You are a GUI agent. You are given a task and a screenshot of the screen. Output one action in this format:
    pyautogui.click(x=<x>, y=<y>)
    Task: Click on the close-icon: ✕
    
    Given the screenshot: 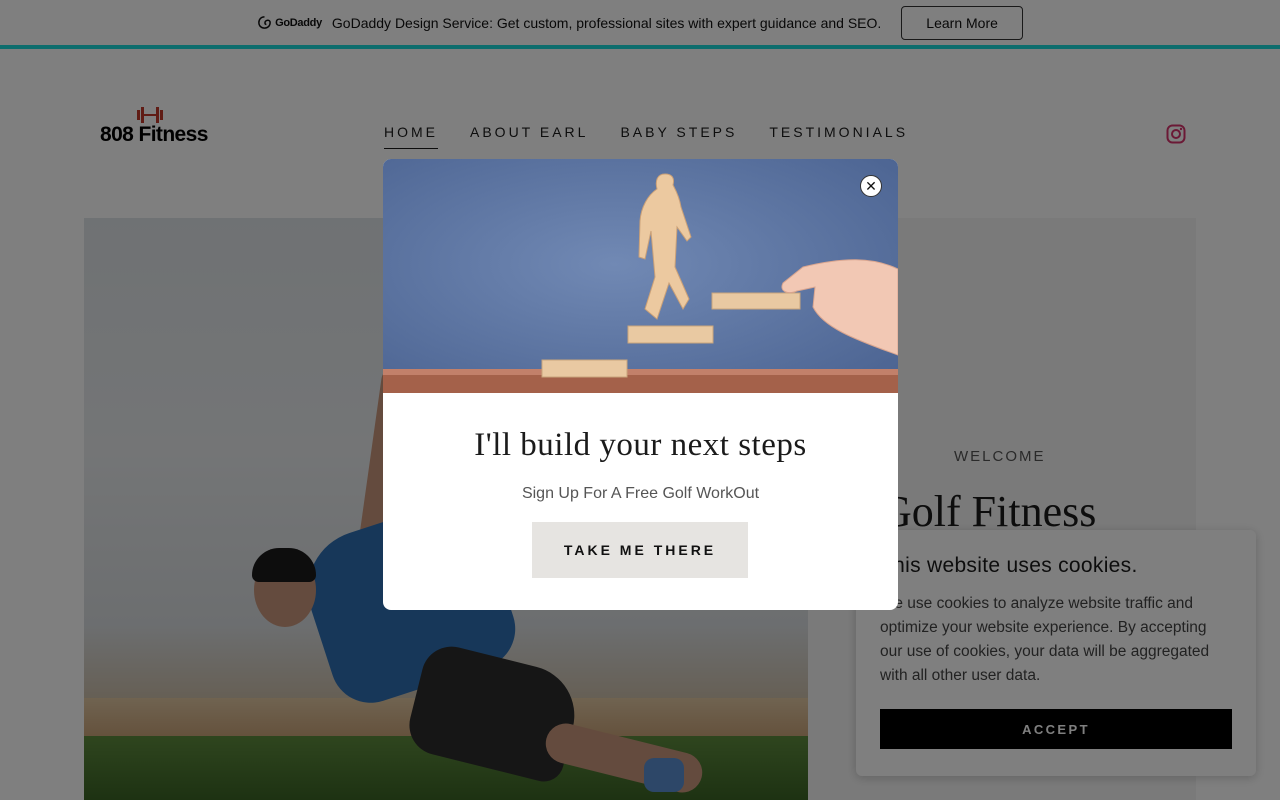 What is the action you would take?
    pyautogui.click(x=871, y=186)
    